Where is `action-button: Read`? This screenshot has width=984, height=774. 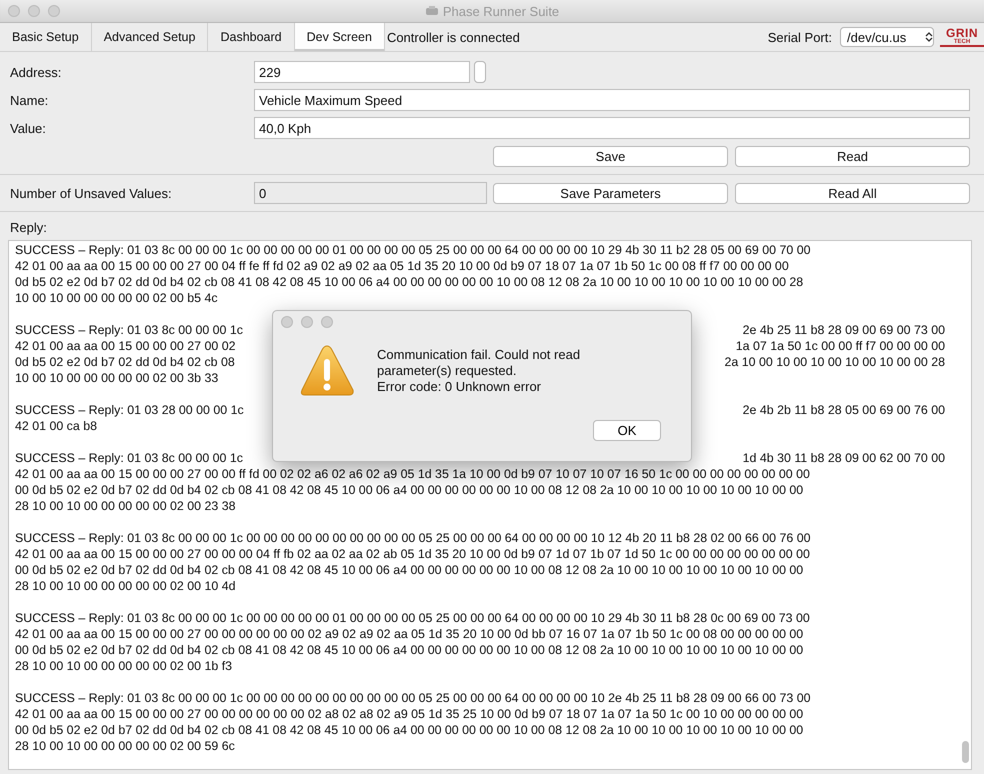 action-button: Read is located at coordinates (852, 156).